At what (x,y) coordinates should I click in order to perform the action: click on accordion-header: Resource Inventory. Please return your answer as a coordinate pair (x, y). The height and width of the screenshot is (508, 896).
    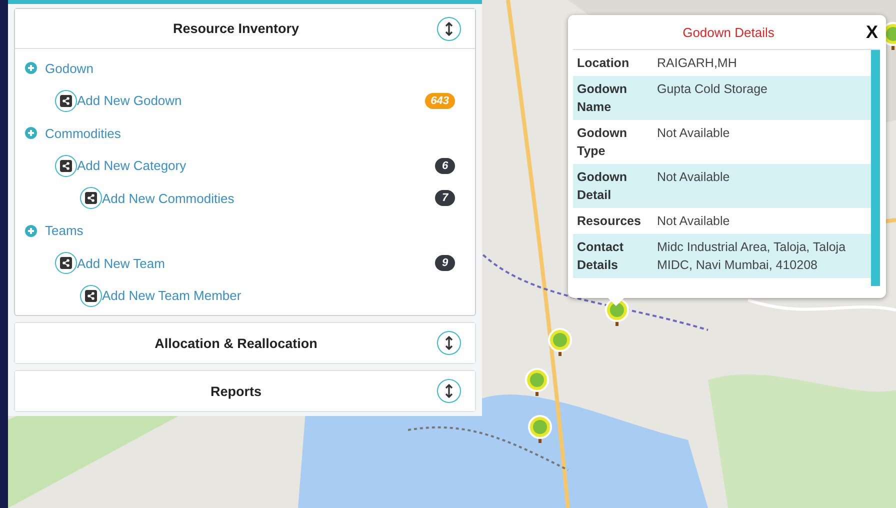
    Looking at the image, I should click on (245, 29).